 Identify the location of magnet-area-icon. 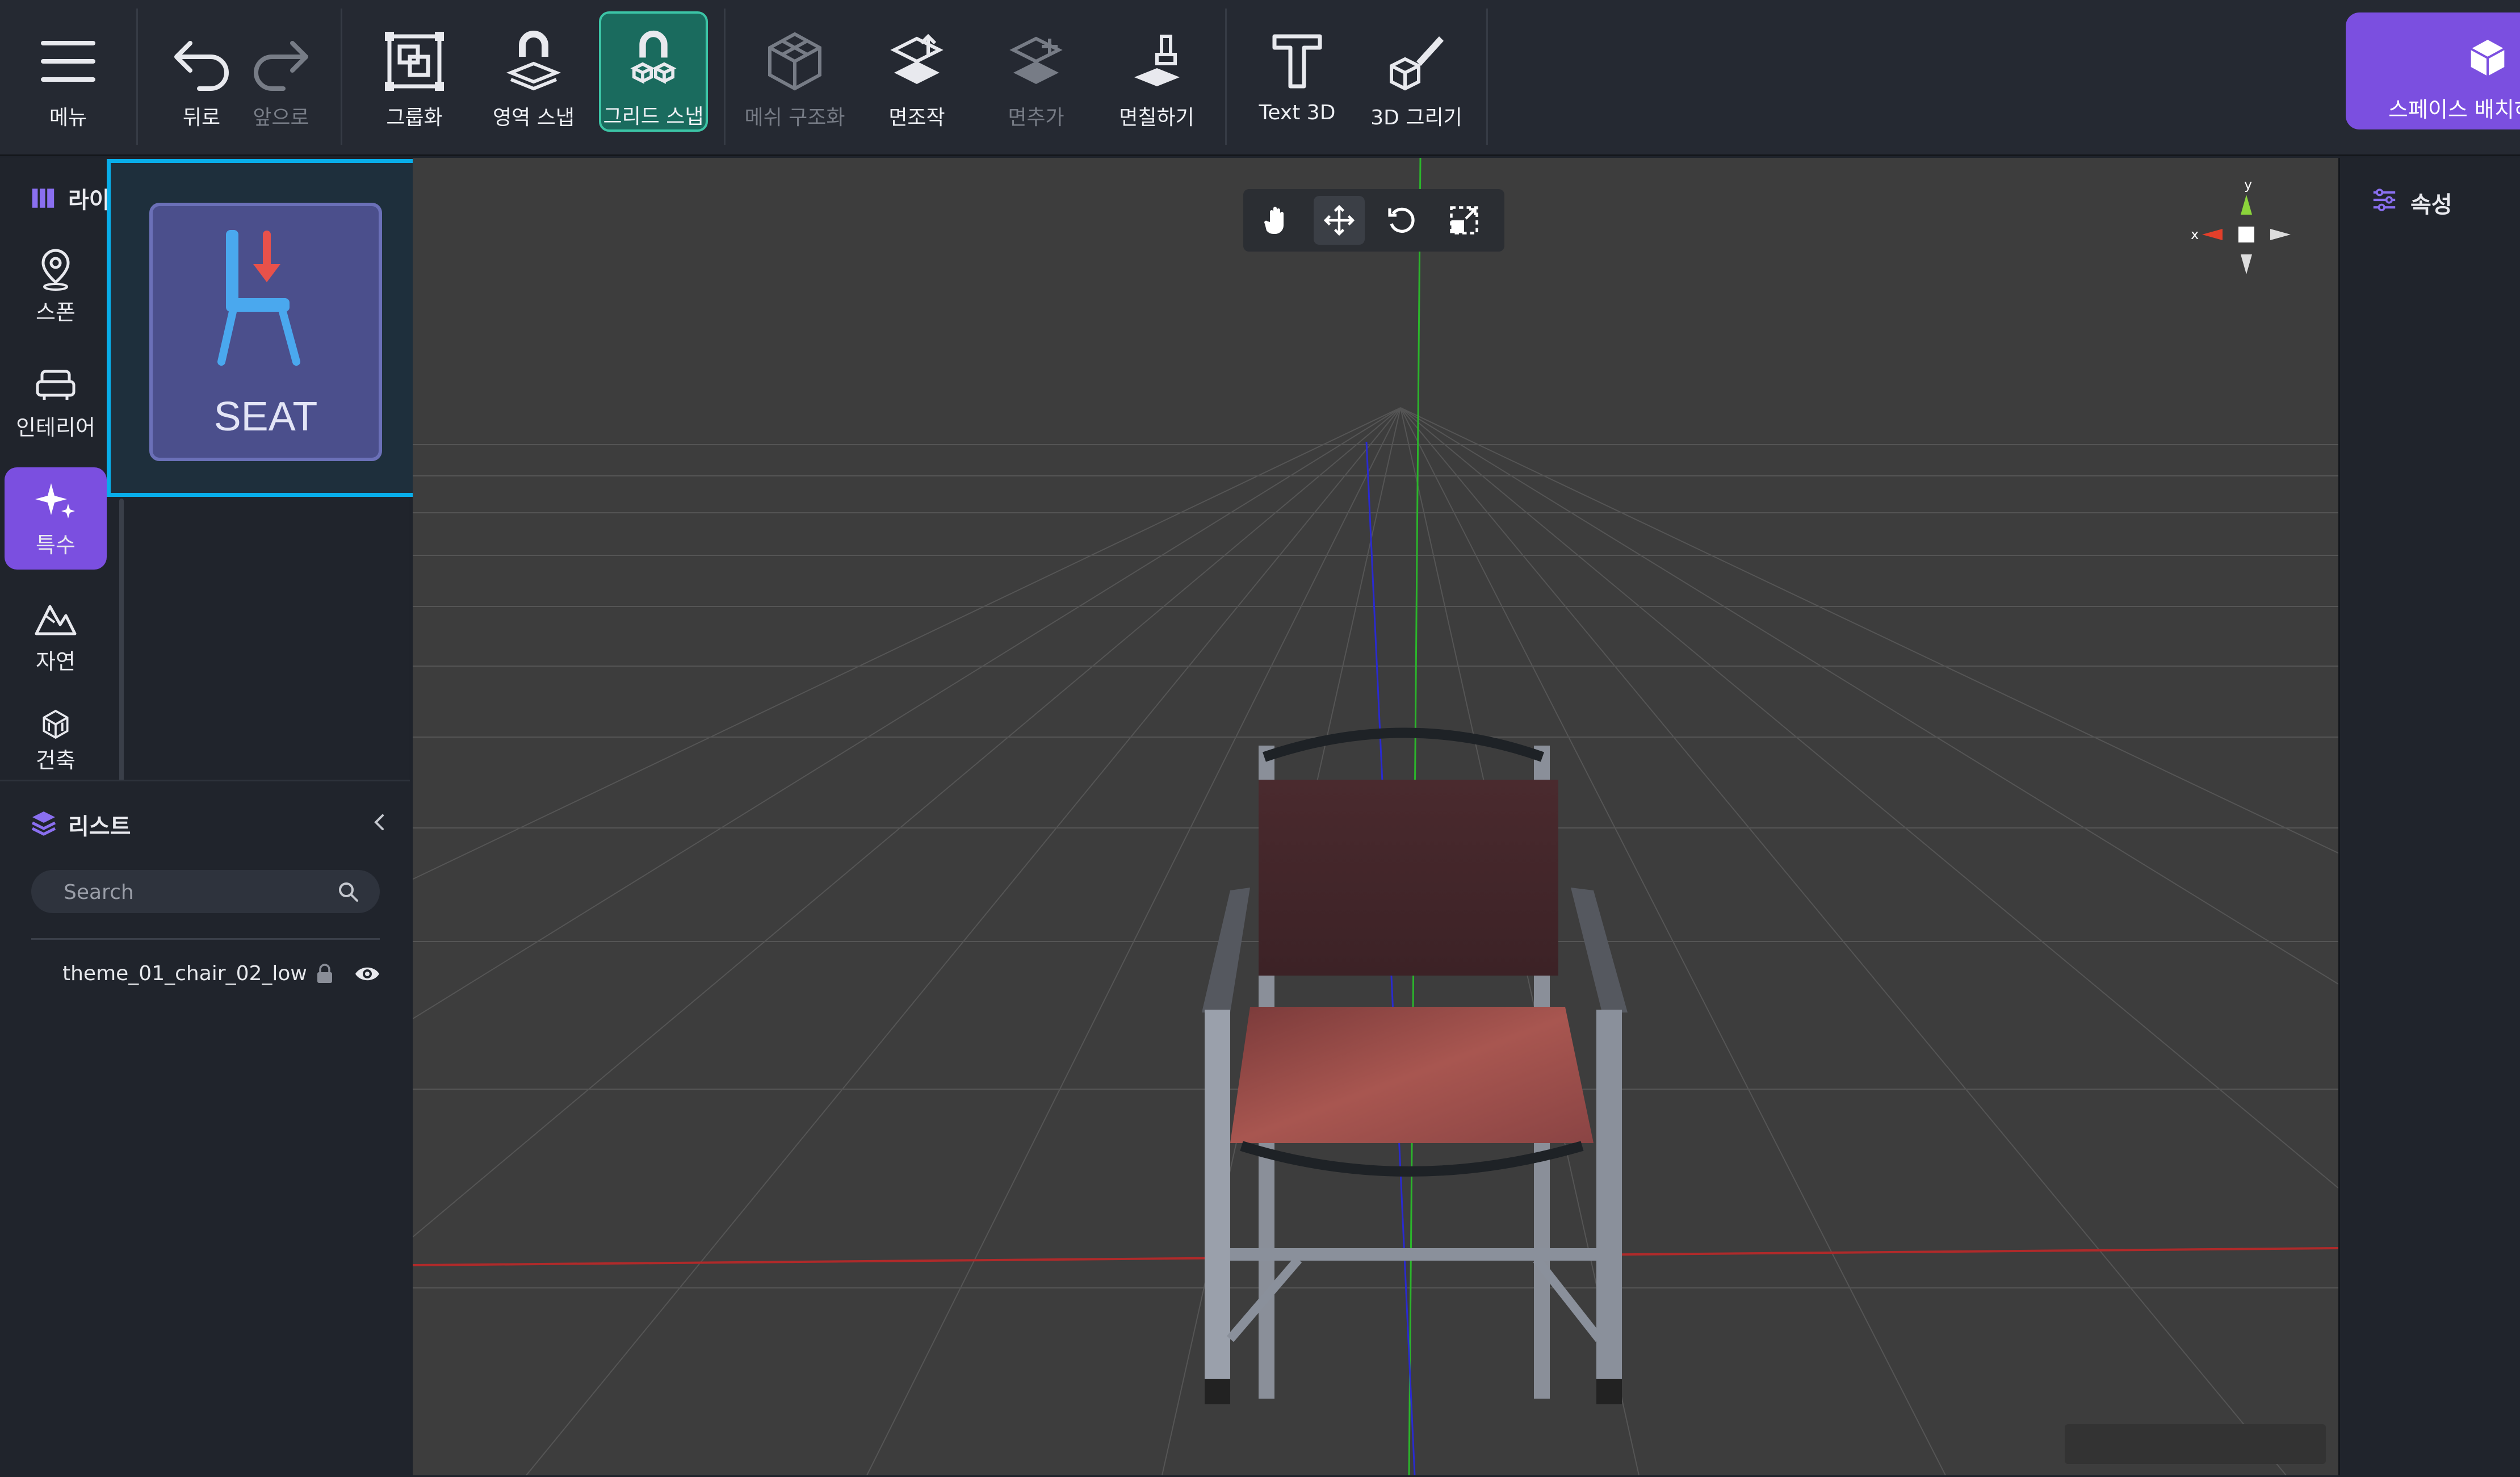
(533, 61).